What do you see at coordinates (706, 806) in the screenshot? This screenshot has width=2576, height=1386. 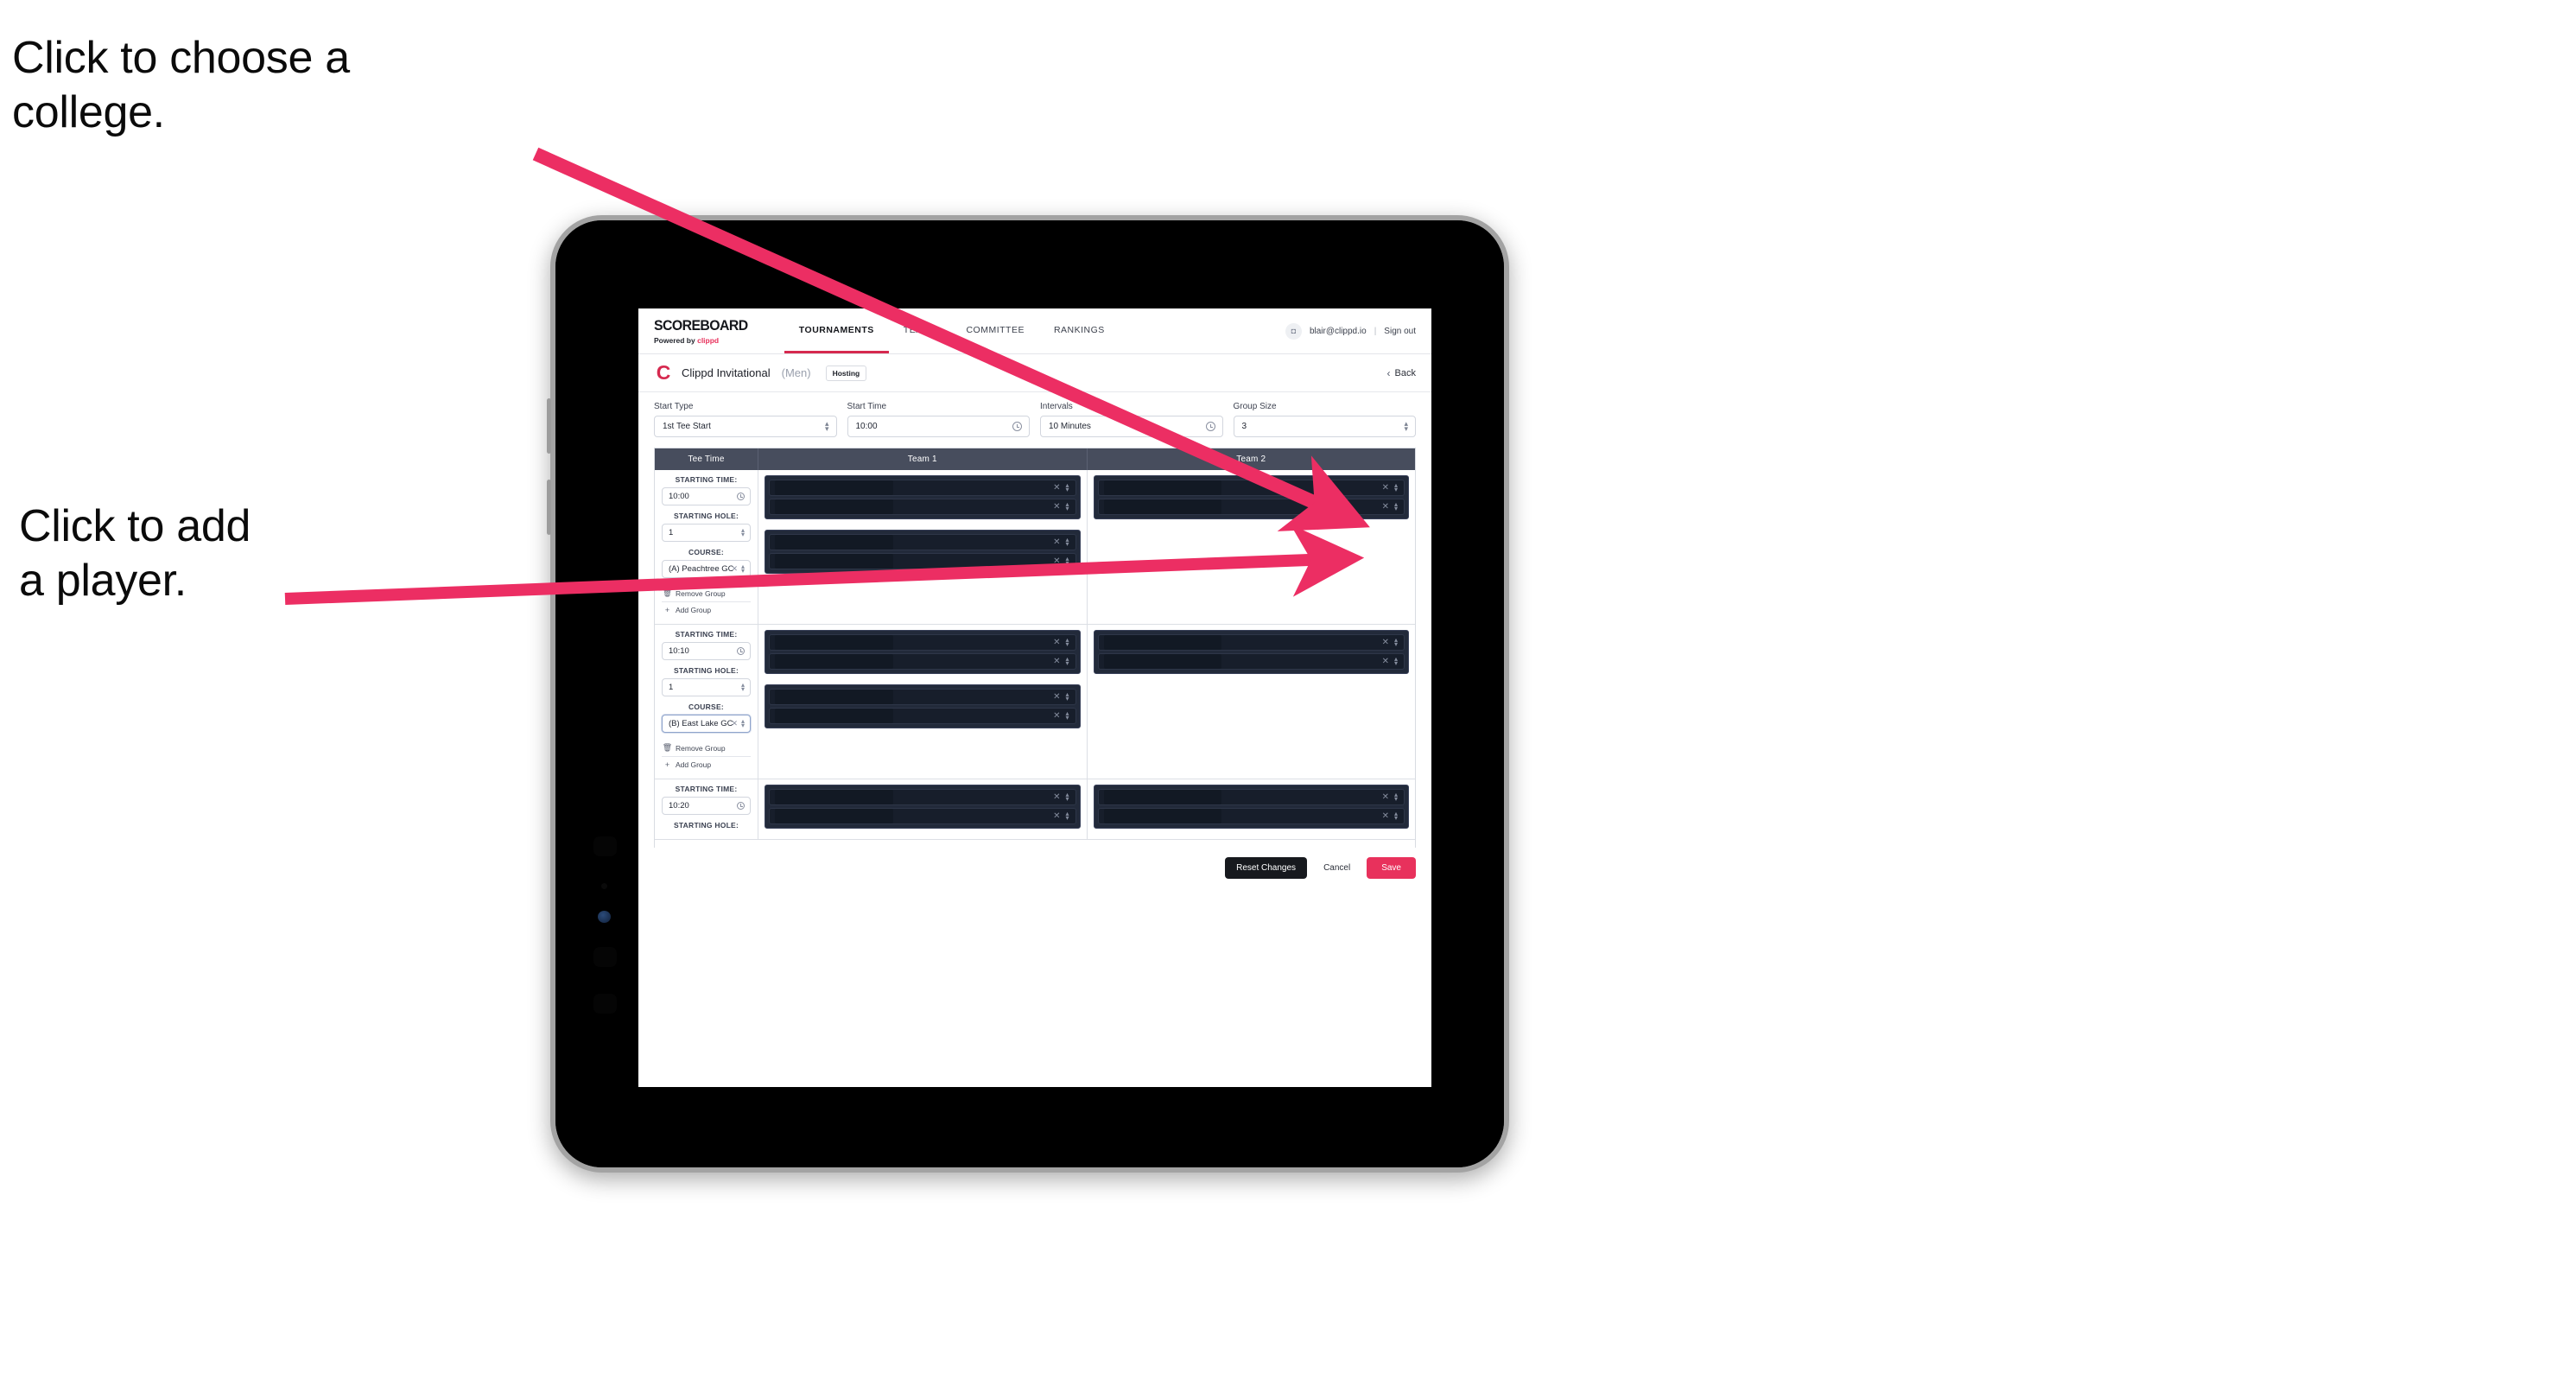 I see `starting-time-input: 10:20` at bounding box center [706, 806].